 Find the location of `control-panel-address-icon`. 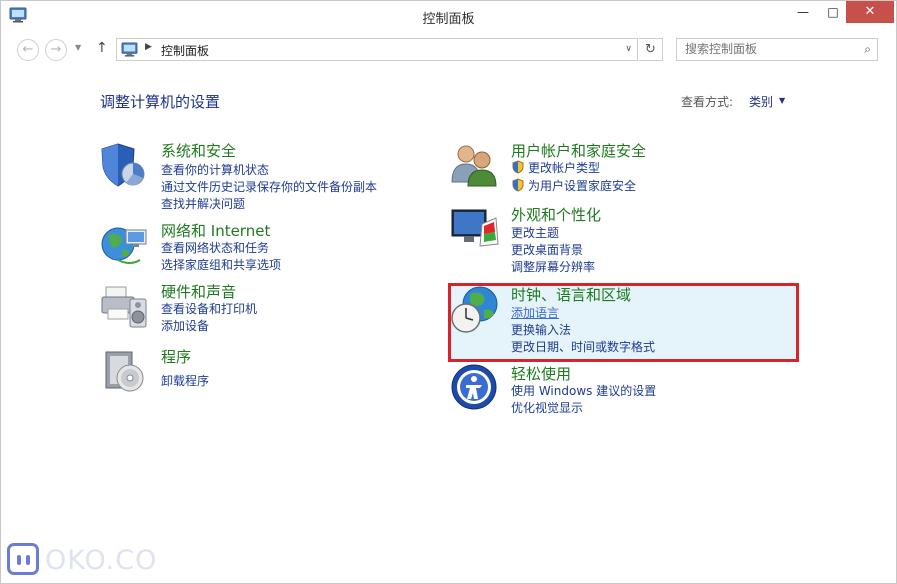

control-panel-address-icon is located at coordinates (129, 49).